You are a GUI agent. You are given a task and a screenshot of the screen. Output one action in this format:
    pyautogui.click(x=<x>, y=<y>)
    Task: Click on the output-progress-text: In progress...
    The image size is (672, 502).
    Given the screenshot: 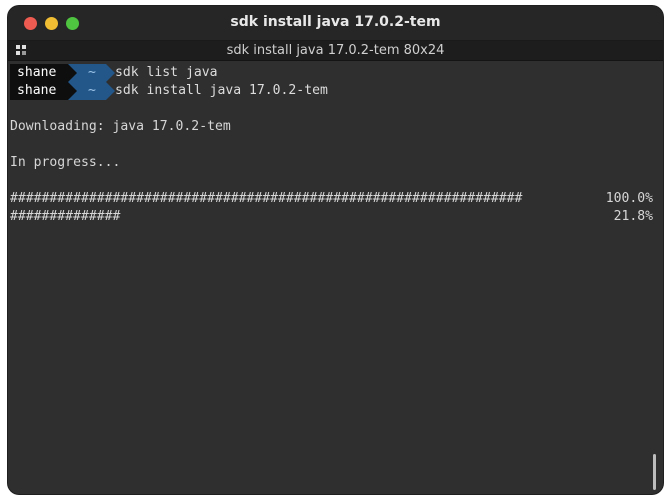 What is the action you would take?
    pyautogui.click(x=65, y=162)
    